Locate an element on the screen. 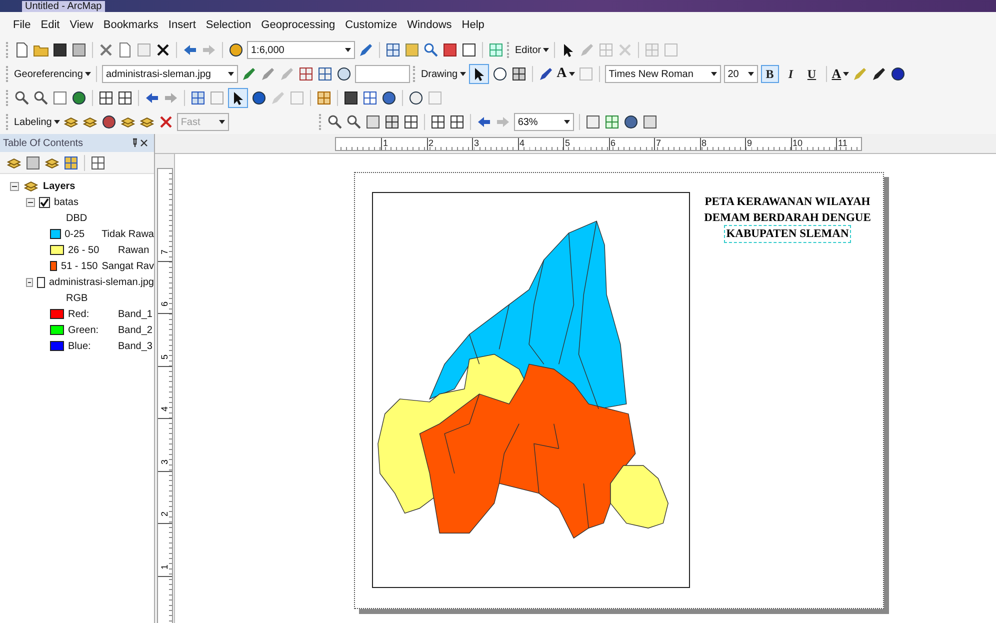 Image resolution: width=996 pixels, height=623 pixels. back-icon is located at coordinates (152, 98).